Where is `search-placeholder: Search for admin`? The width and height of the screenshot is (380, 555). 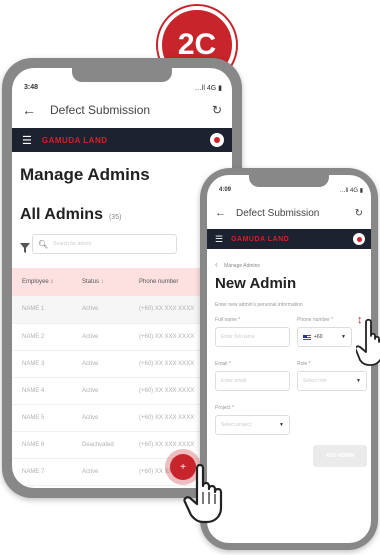
search-placeholder: Search for admin is located at coordinates (72, 244).